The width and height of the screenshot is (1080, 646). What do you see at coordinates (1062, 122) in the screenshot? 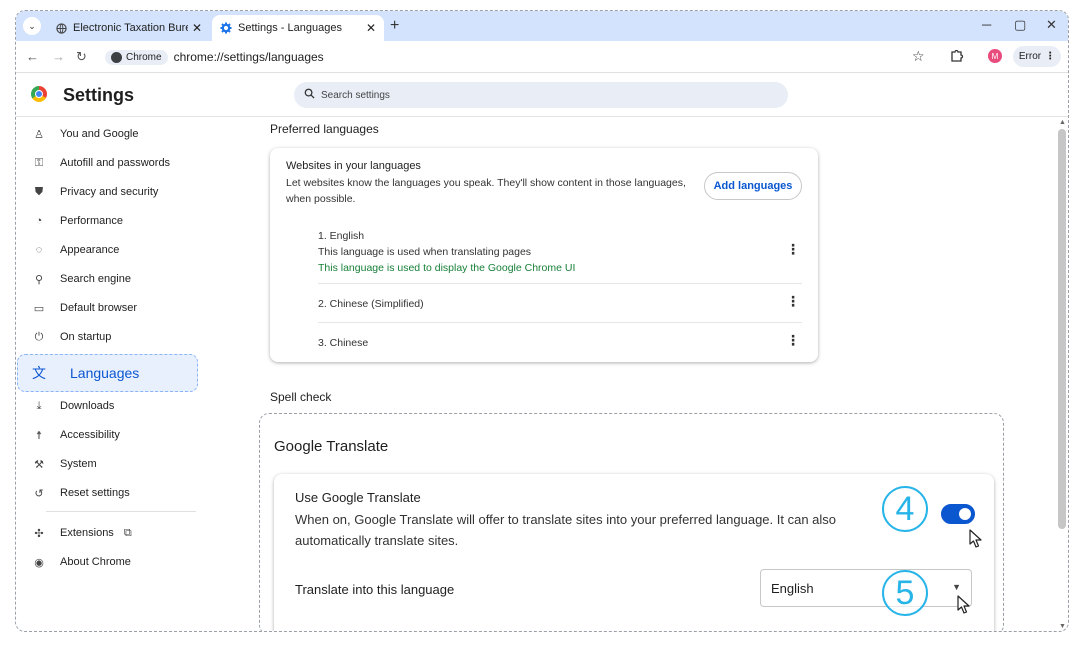
I see `scroll-up-arrow-icon: ▲` at bounding box center [1062, 122].